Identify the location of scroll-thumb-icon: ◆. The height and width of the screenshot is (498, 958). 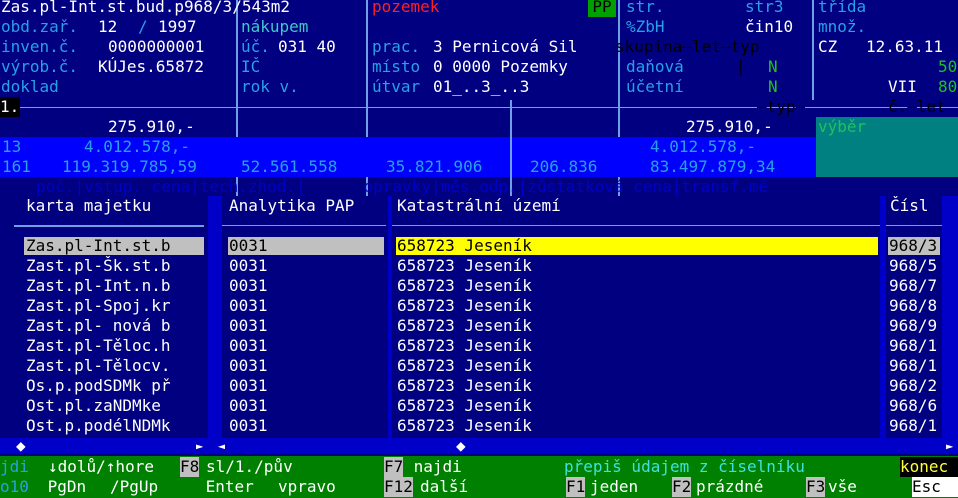
(461, 446).